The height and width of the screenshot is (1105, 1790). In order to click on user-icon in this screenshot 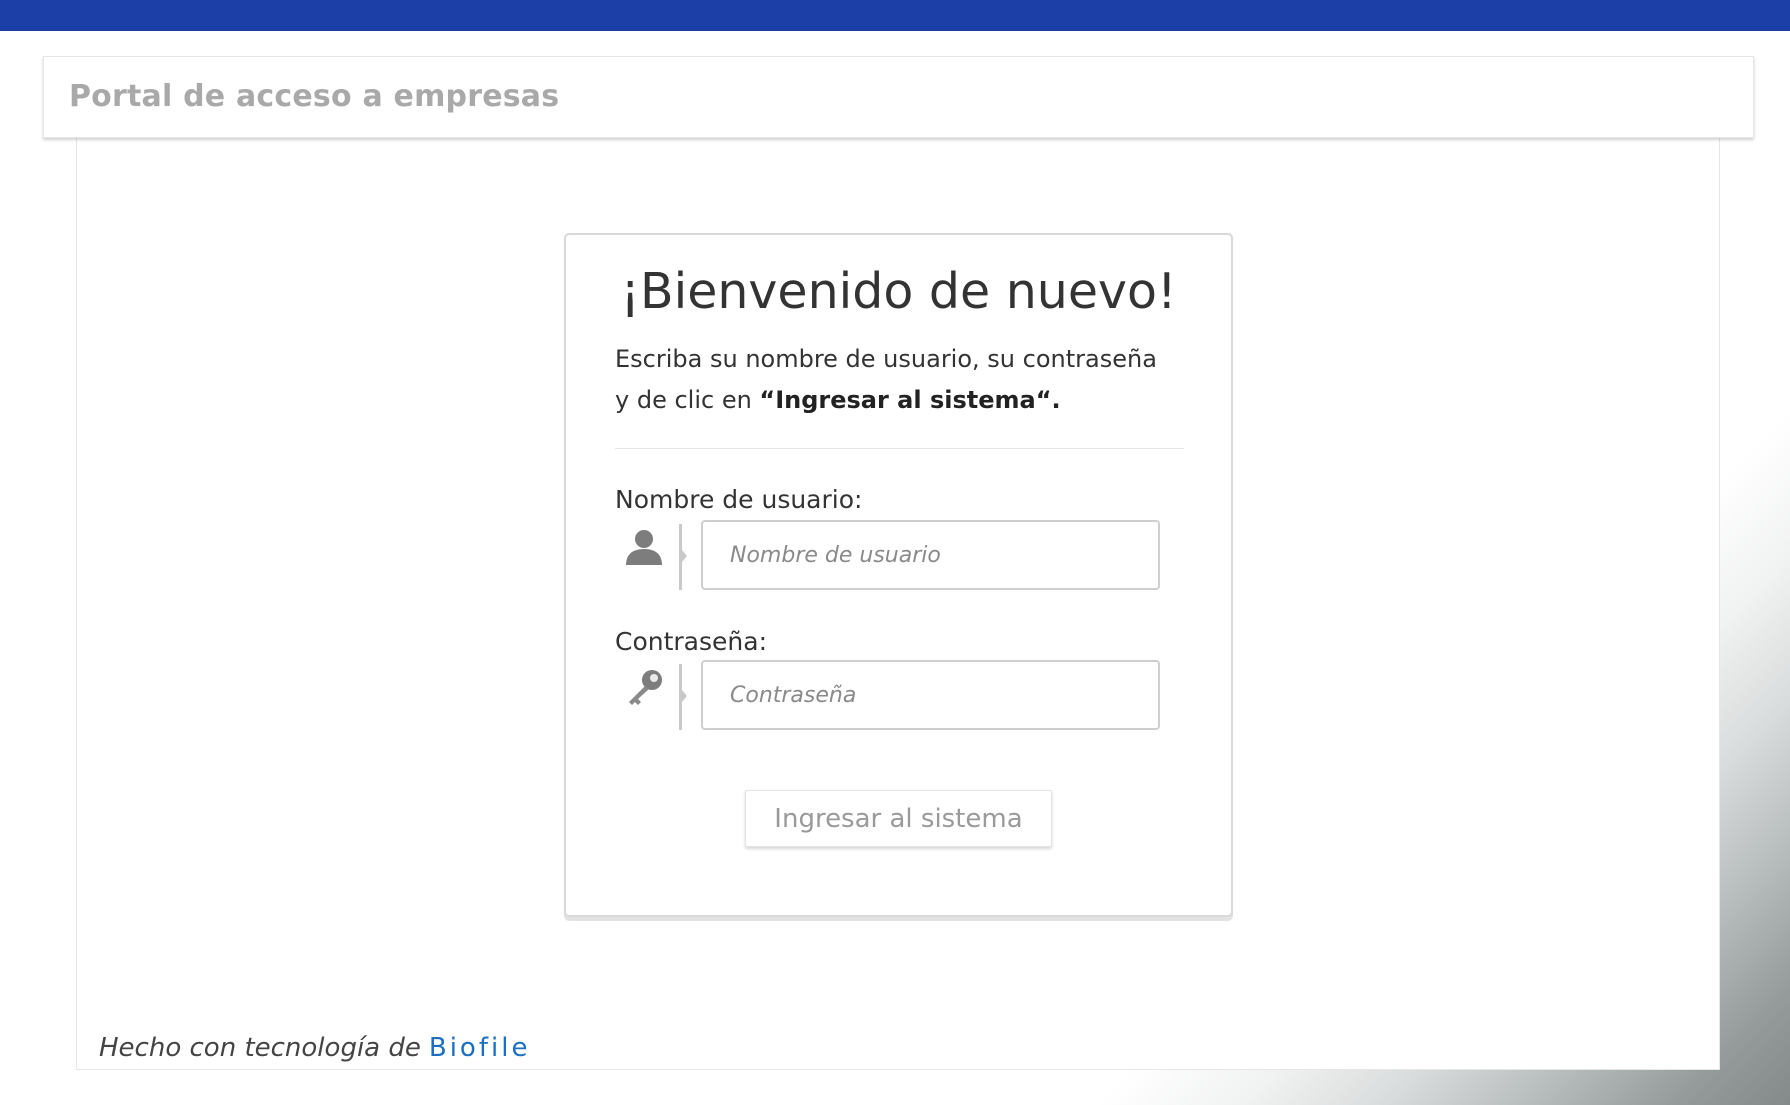, I will do `click(644, 548)`.